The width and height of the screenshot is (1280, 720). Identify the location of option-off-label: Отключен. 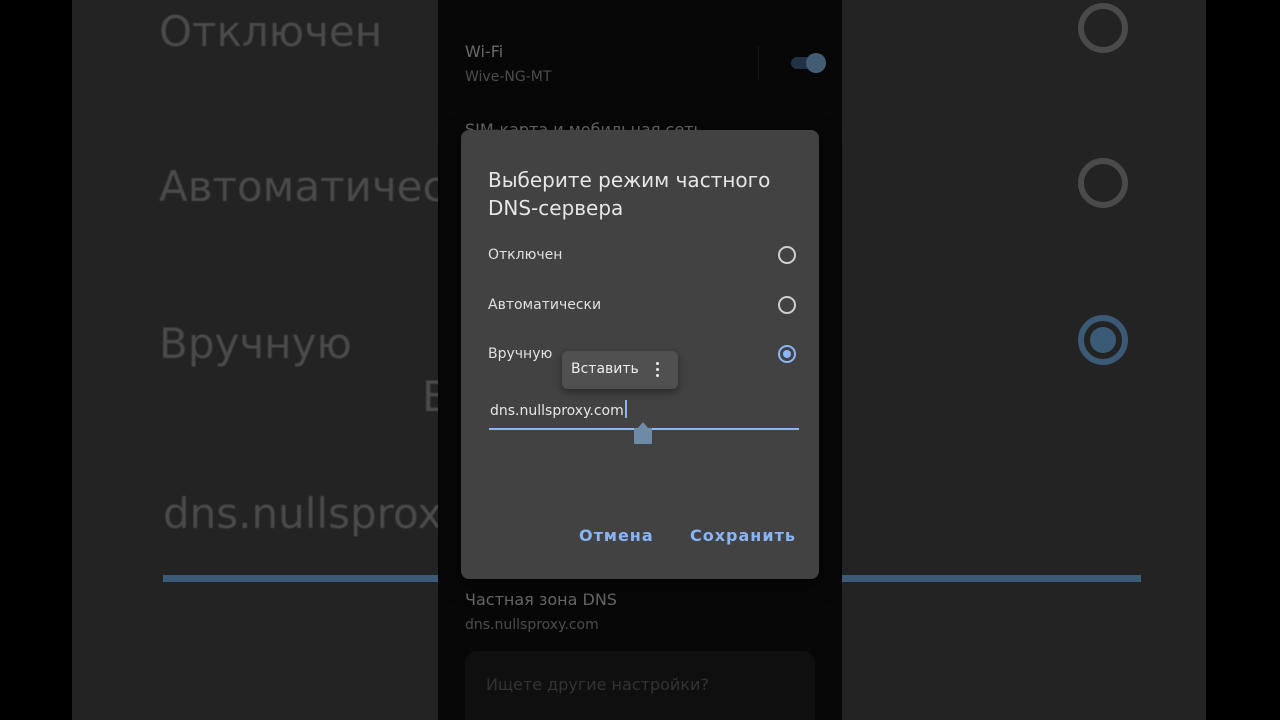
(525, 255).